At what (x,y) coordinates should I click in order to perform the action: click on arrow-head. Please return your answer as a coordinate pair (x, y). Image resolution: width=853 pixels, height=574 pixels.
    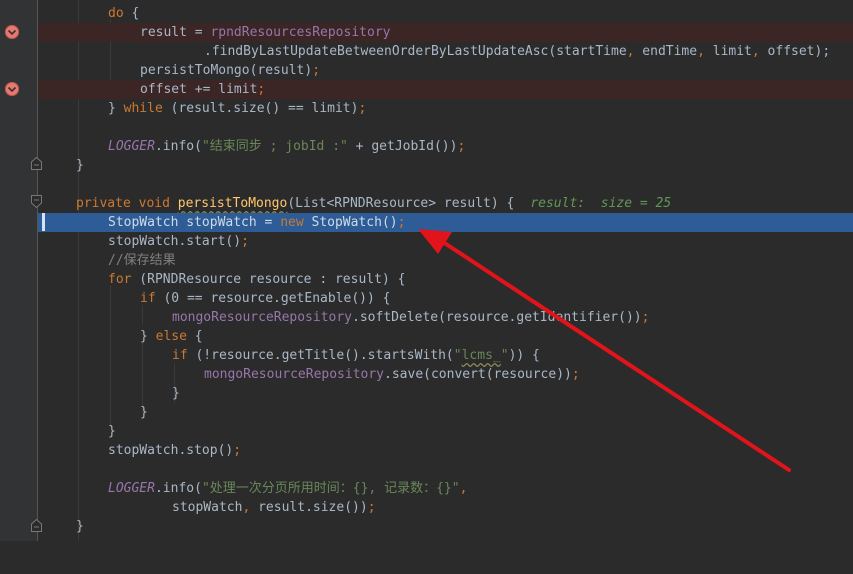
    Looking at the image, I should click on (435, 241).